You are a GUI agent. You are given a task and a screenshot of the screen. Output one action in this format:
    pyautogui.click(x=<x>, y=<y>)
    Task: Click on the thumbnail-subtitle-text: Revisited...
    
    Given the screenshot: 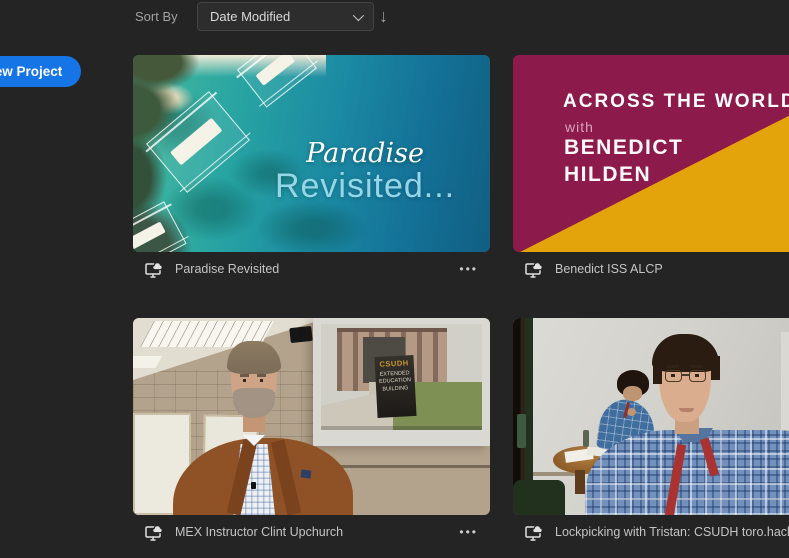 What is the action you would take?
    pyautogui.click(x=365, y=186)
    